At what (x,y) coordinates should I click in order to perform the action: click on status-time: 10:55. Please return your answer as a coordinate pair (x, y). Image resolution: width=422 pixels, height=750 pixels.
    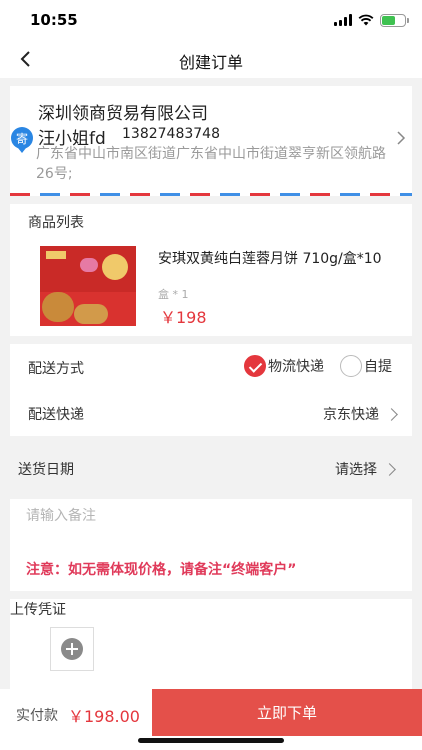
    Looking at the image, I should click on (54, 20).